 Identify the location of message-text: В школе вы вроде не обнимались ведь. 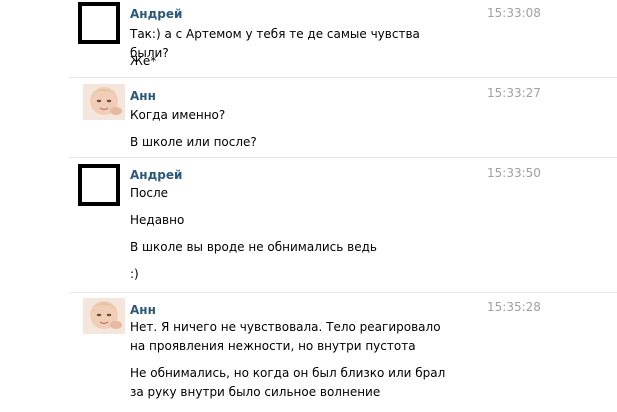
(253, 247).